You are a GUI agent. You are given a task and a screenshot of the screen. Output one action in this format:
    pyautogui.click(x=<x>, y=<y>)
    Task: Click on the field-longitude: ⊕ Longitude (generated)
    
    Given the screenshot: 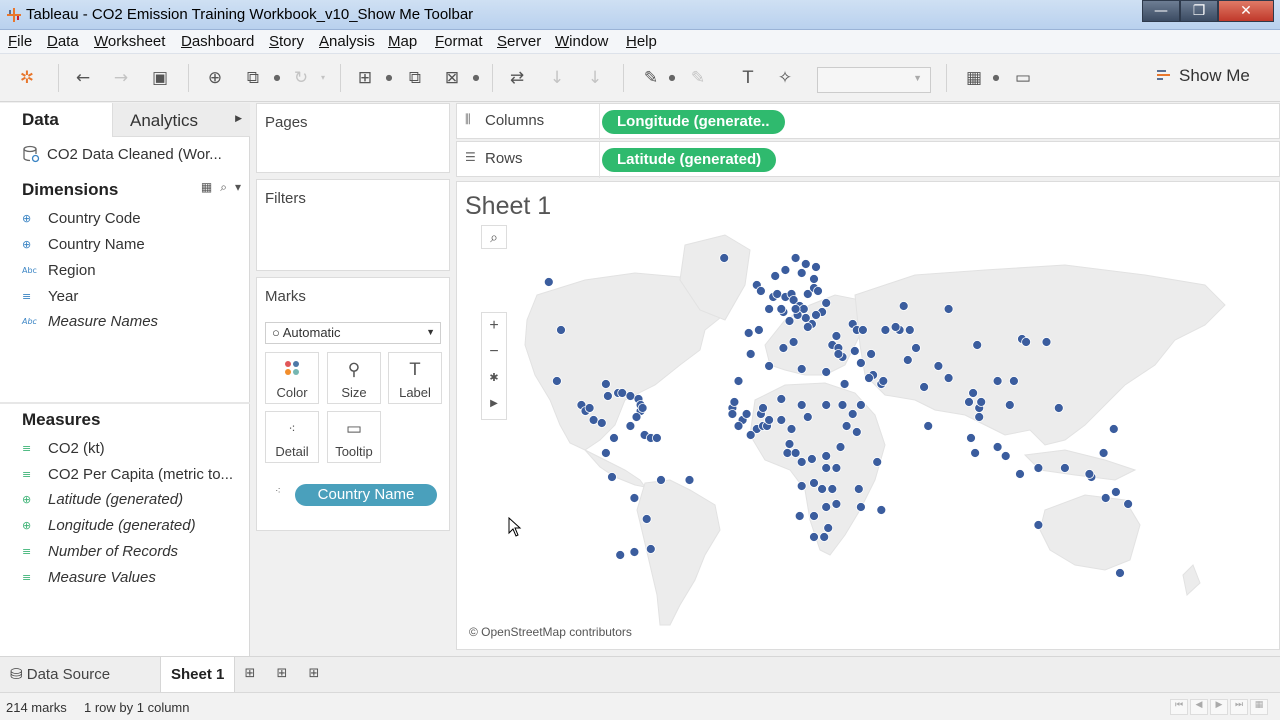 What is the action you would take?
    pyautogui.click(x=109, y=525)
    